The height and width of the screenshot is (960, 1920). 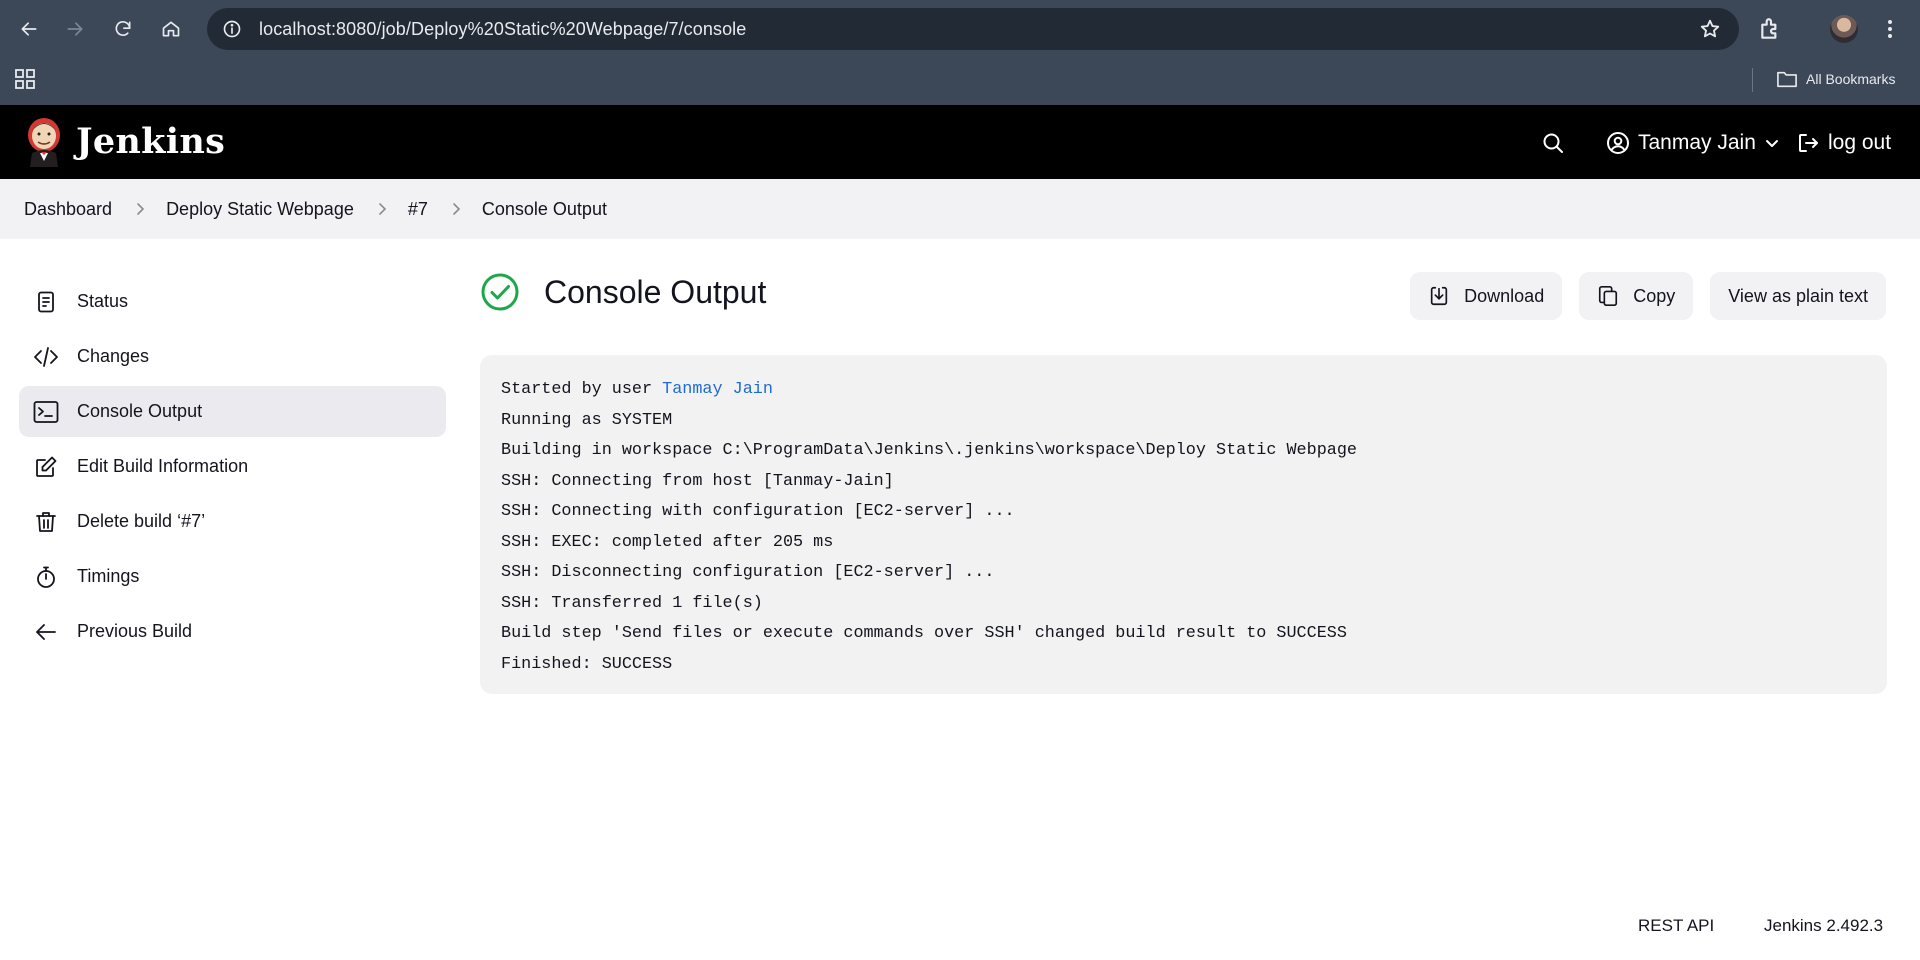 I want to click on console-line: SSH: EXEC: completed after 205 ms, so click(x=667, y=542).